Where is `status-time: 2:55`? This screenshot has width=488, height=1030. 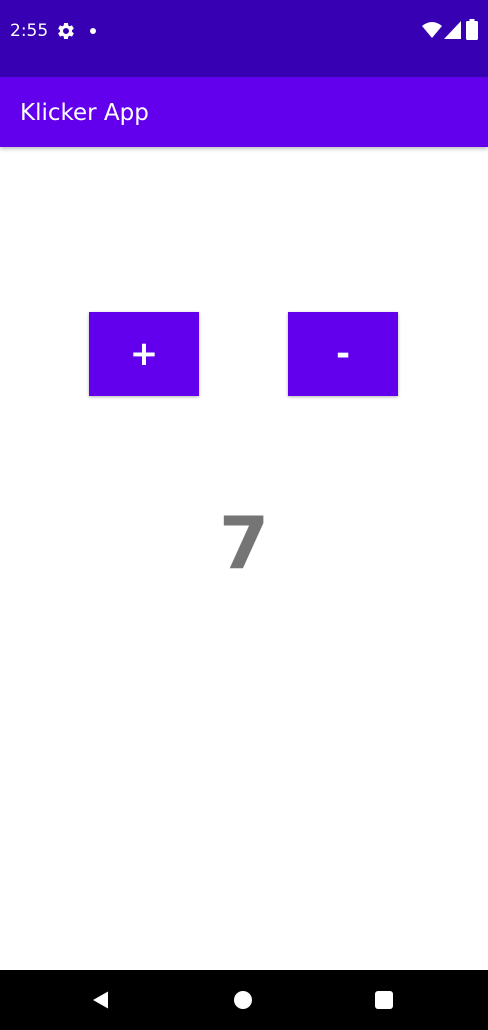 status-time: 2:55 is located at coordinates (29, 31).